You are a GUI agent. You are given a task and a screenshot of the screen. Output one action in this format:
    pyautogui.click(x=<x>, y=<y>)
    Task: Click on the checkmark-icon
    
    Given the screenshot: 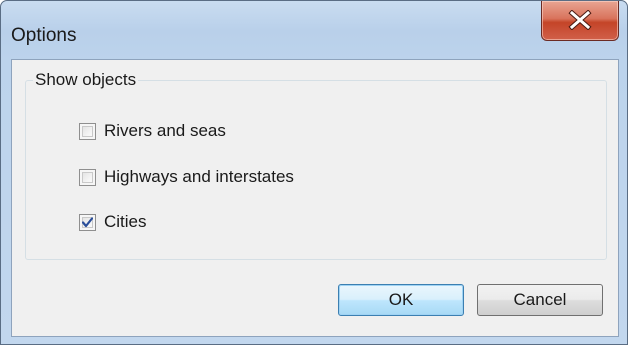 What is the action you would take?
    pyautogui.click(x=87, y=221)
    